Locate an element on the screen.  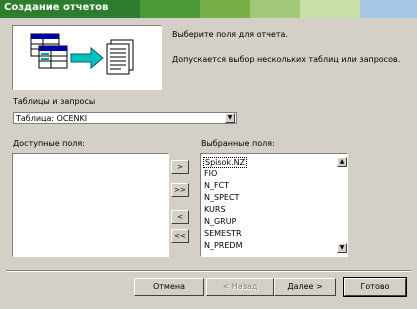
window-title: Создание отчетов is located at coordinates (56, 7).